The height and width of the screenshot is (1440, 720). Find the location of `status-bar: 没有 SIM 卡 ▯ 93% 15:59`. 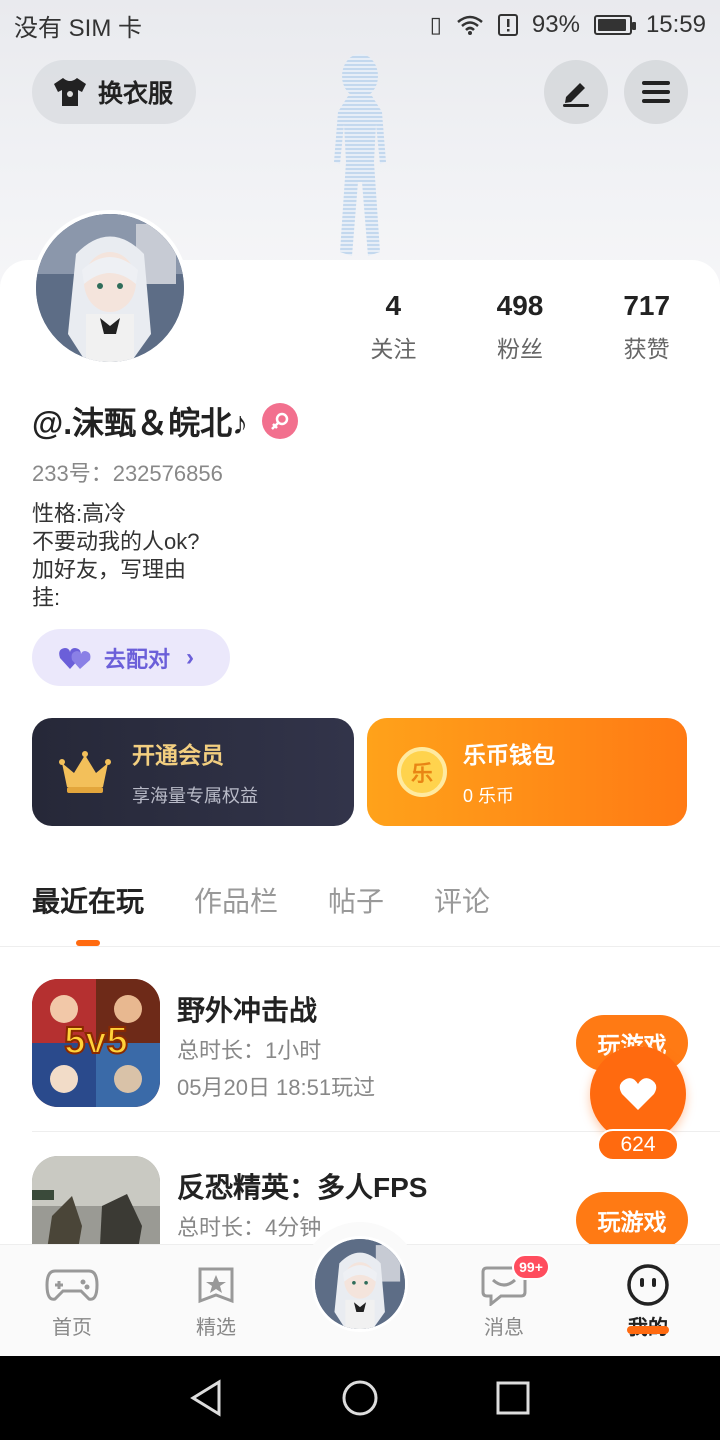

status-bar: 没有 SIM 卡 ▯ 93% 15:59 is located at coordinates (360, 25).